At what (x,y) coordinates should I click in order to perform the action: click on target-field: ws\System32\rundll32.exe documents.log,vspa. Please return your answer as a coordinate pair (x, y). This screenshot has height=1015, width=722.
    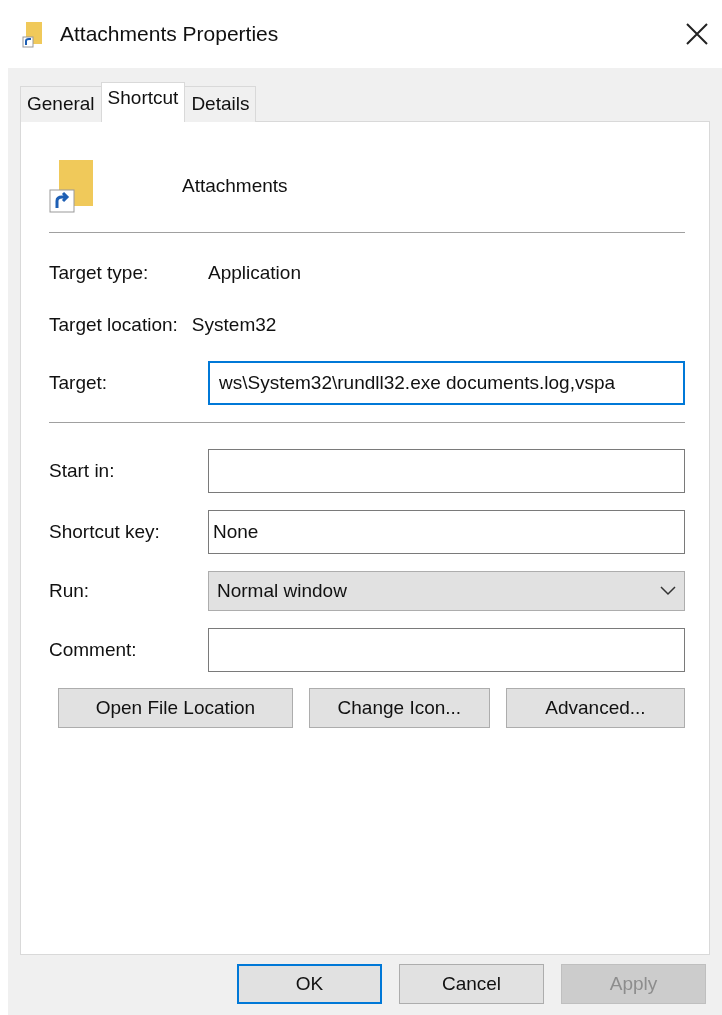
    Looking at the image, I should click on (446, 383).